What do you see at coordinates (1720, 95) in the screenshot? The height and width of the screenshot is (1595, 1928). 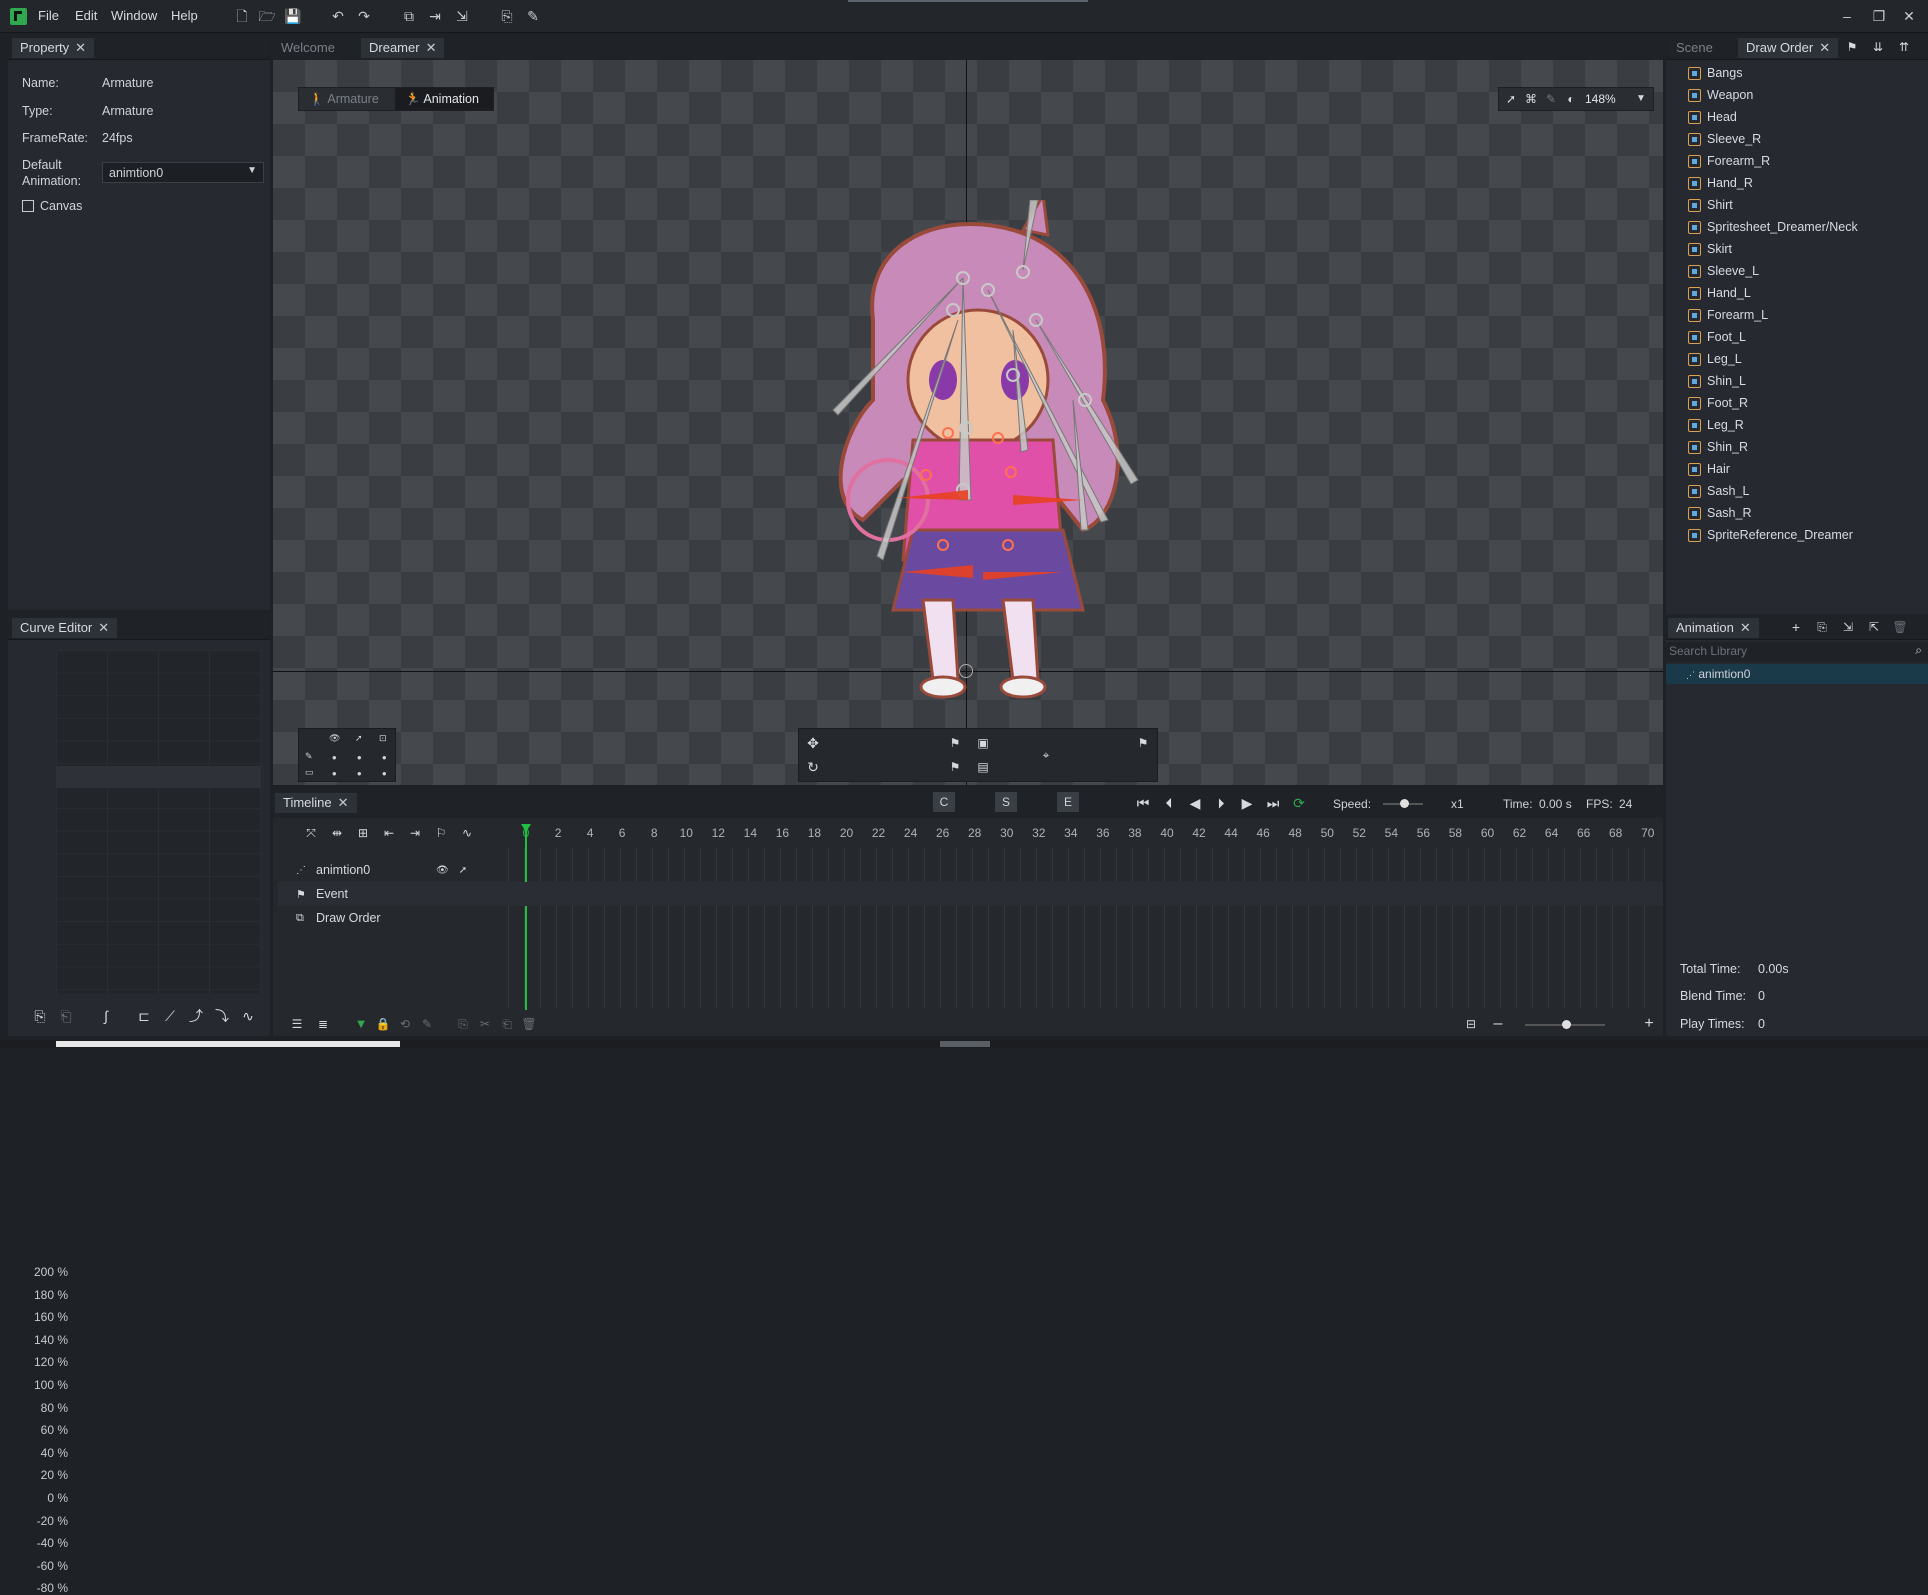 I see `draw-order-item: Weapon` at bounding box center [1720, 95].